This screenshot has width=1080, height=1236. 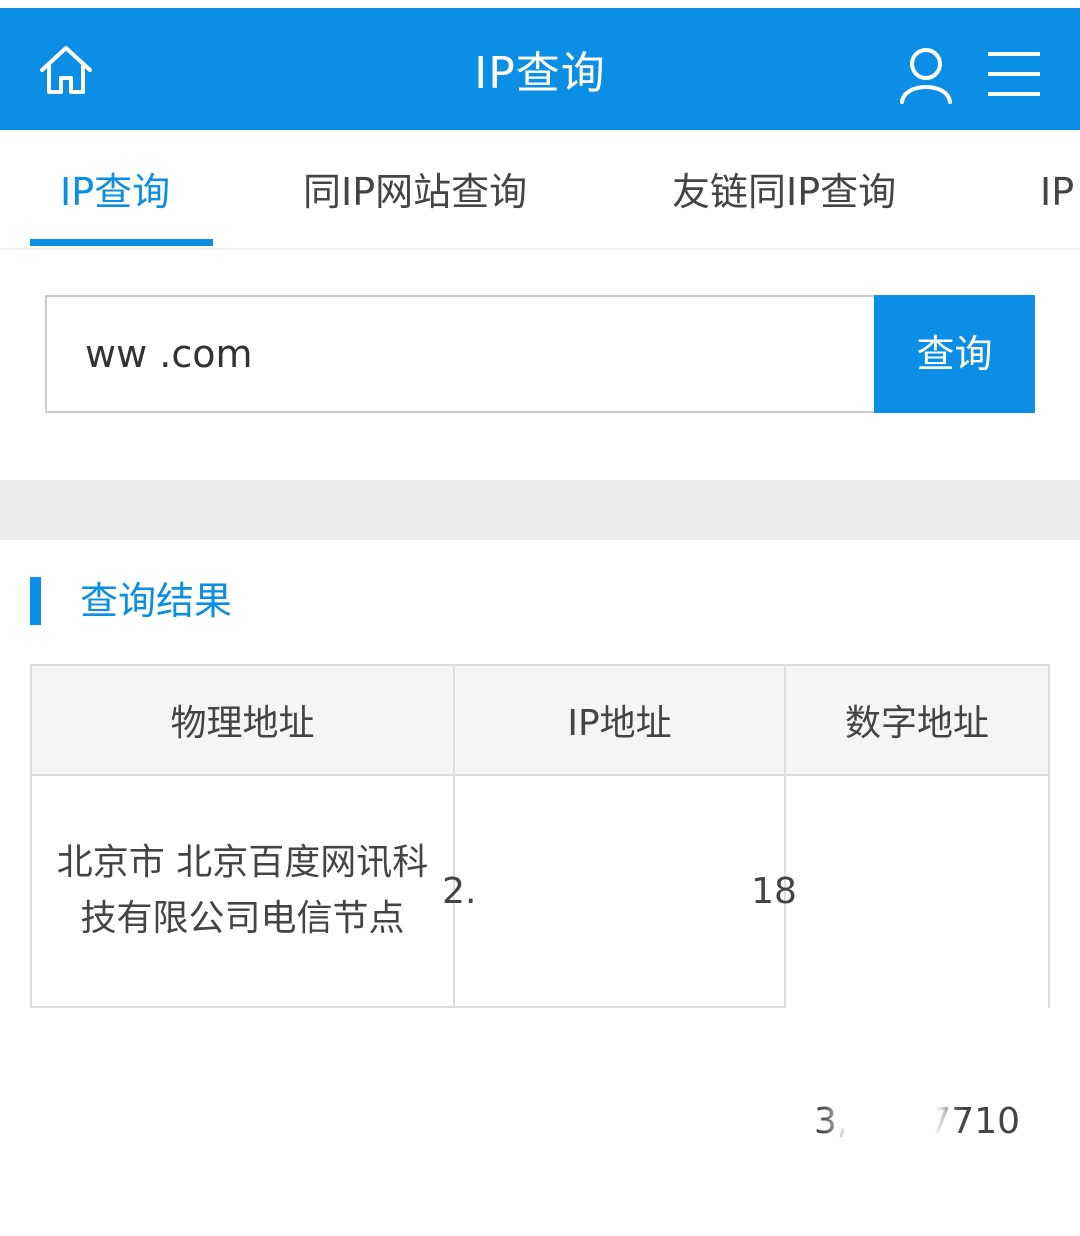 I want to click on section-marker, so click(x=35, y=601).